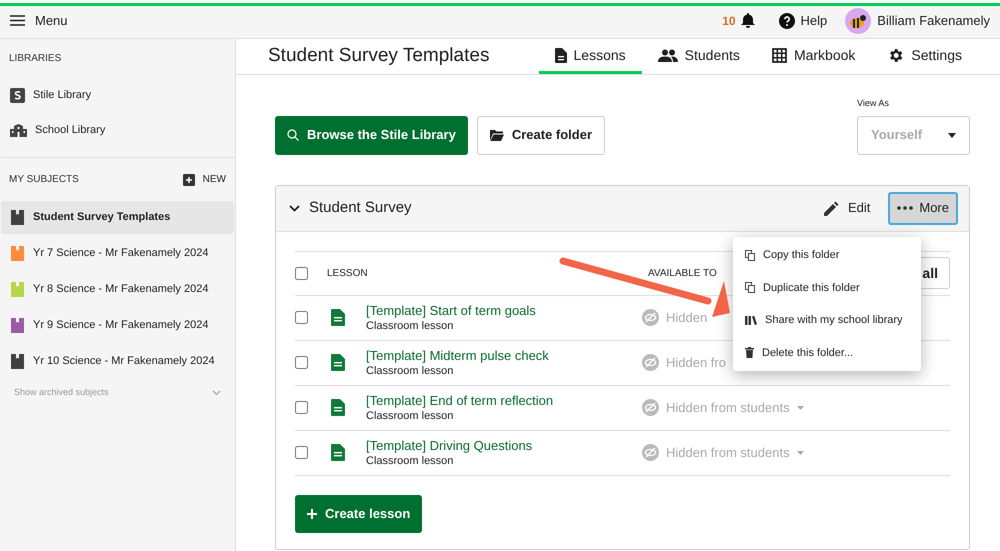 Image resolution: width=1000 pixels, height=551 pixels. I want to click on create-folder-button: Create folder, so click(541, 135).